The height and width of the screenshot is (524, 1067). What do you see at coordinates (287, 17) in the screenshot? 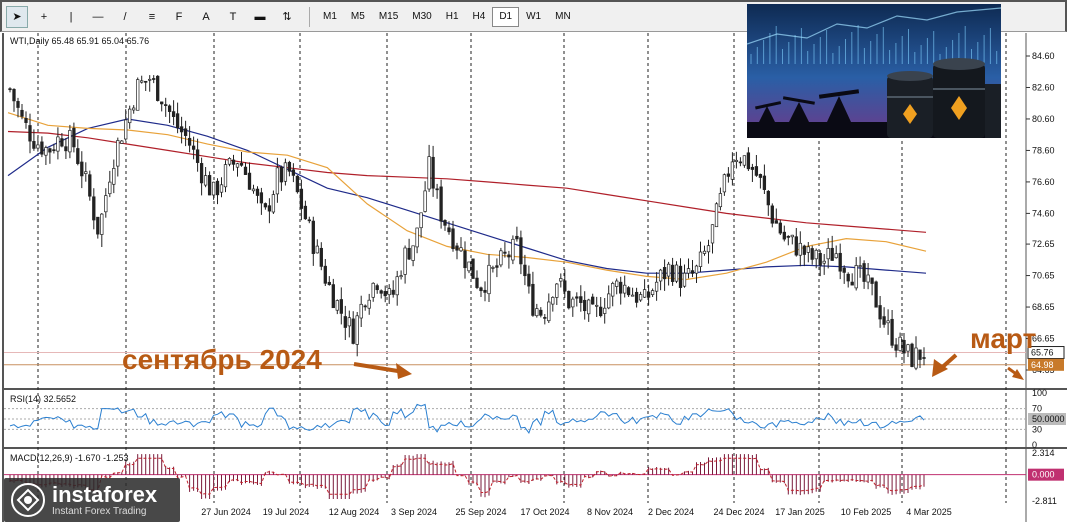
I see `arrows-icon: ⇅` at bounding box center [287, 17].